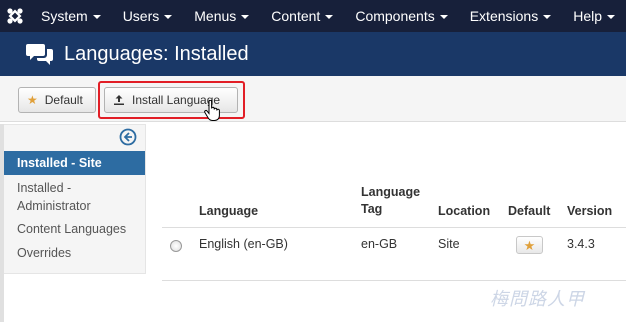 This screenshot has height=322, width=626. Describe the element at coordinates (63, 100) in the screenshot. I see `default-button-label: Default` at that location.